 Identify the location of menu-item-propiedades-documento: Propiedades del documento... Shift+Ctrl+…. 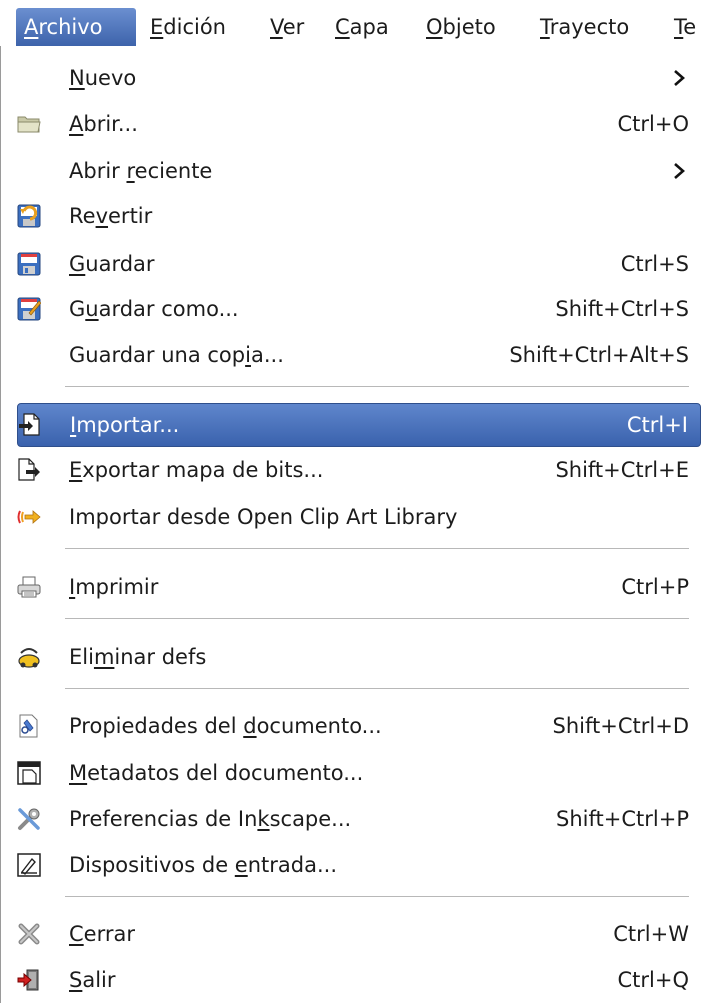
(359, 726).